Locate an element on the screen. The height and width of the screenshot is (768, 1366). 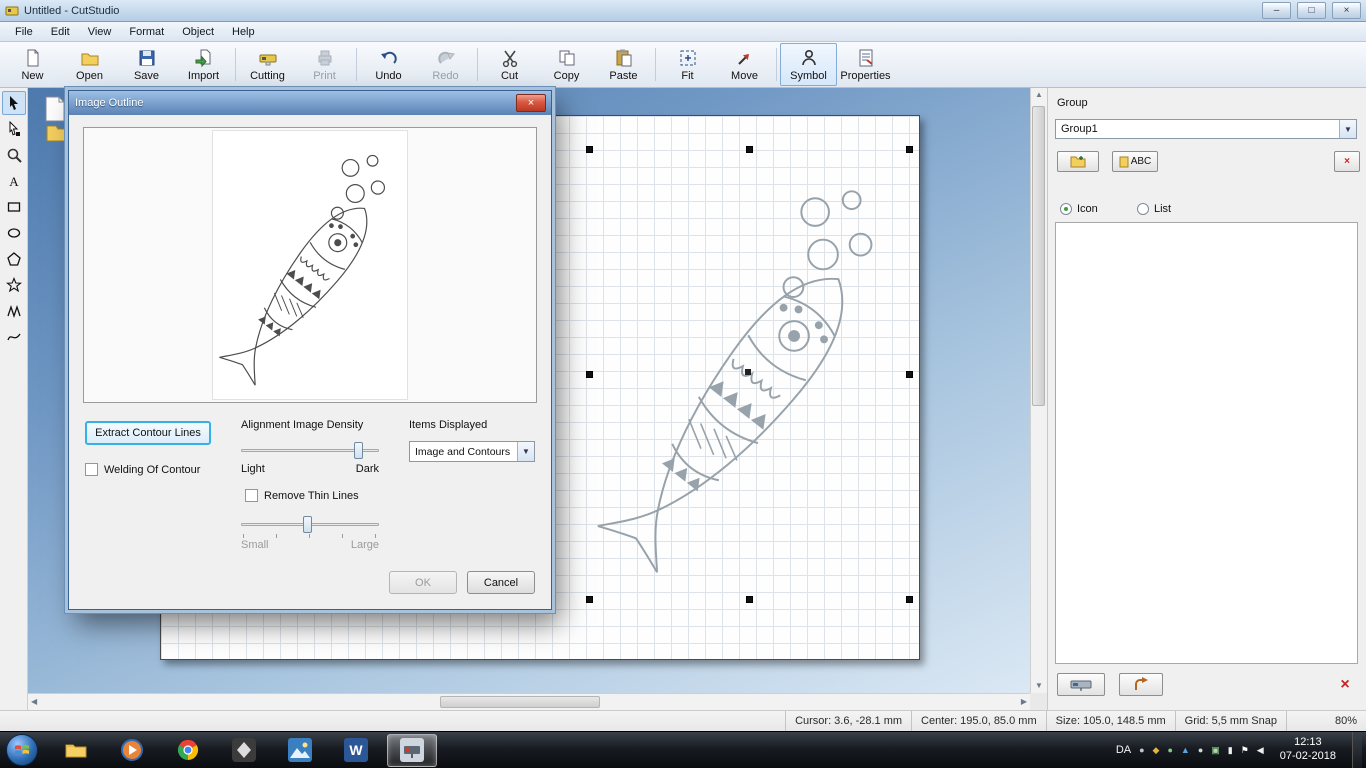
menu-edit: Edit is located at coordinates (60, 32).